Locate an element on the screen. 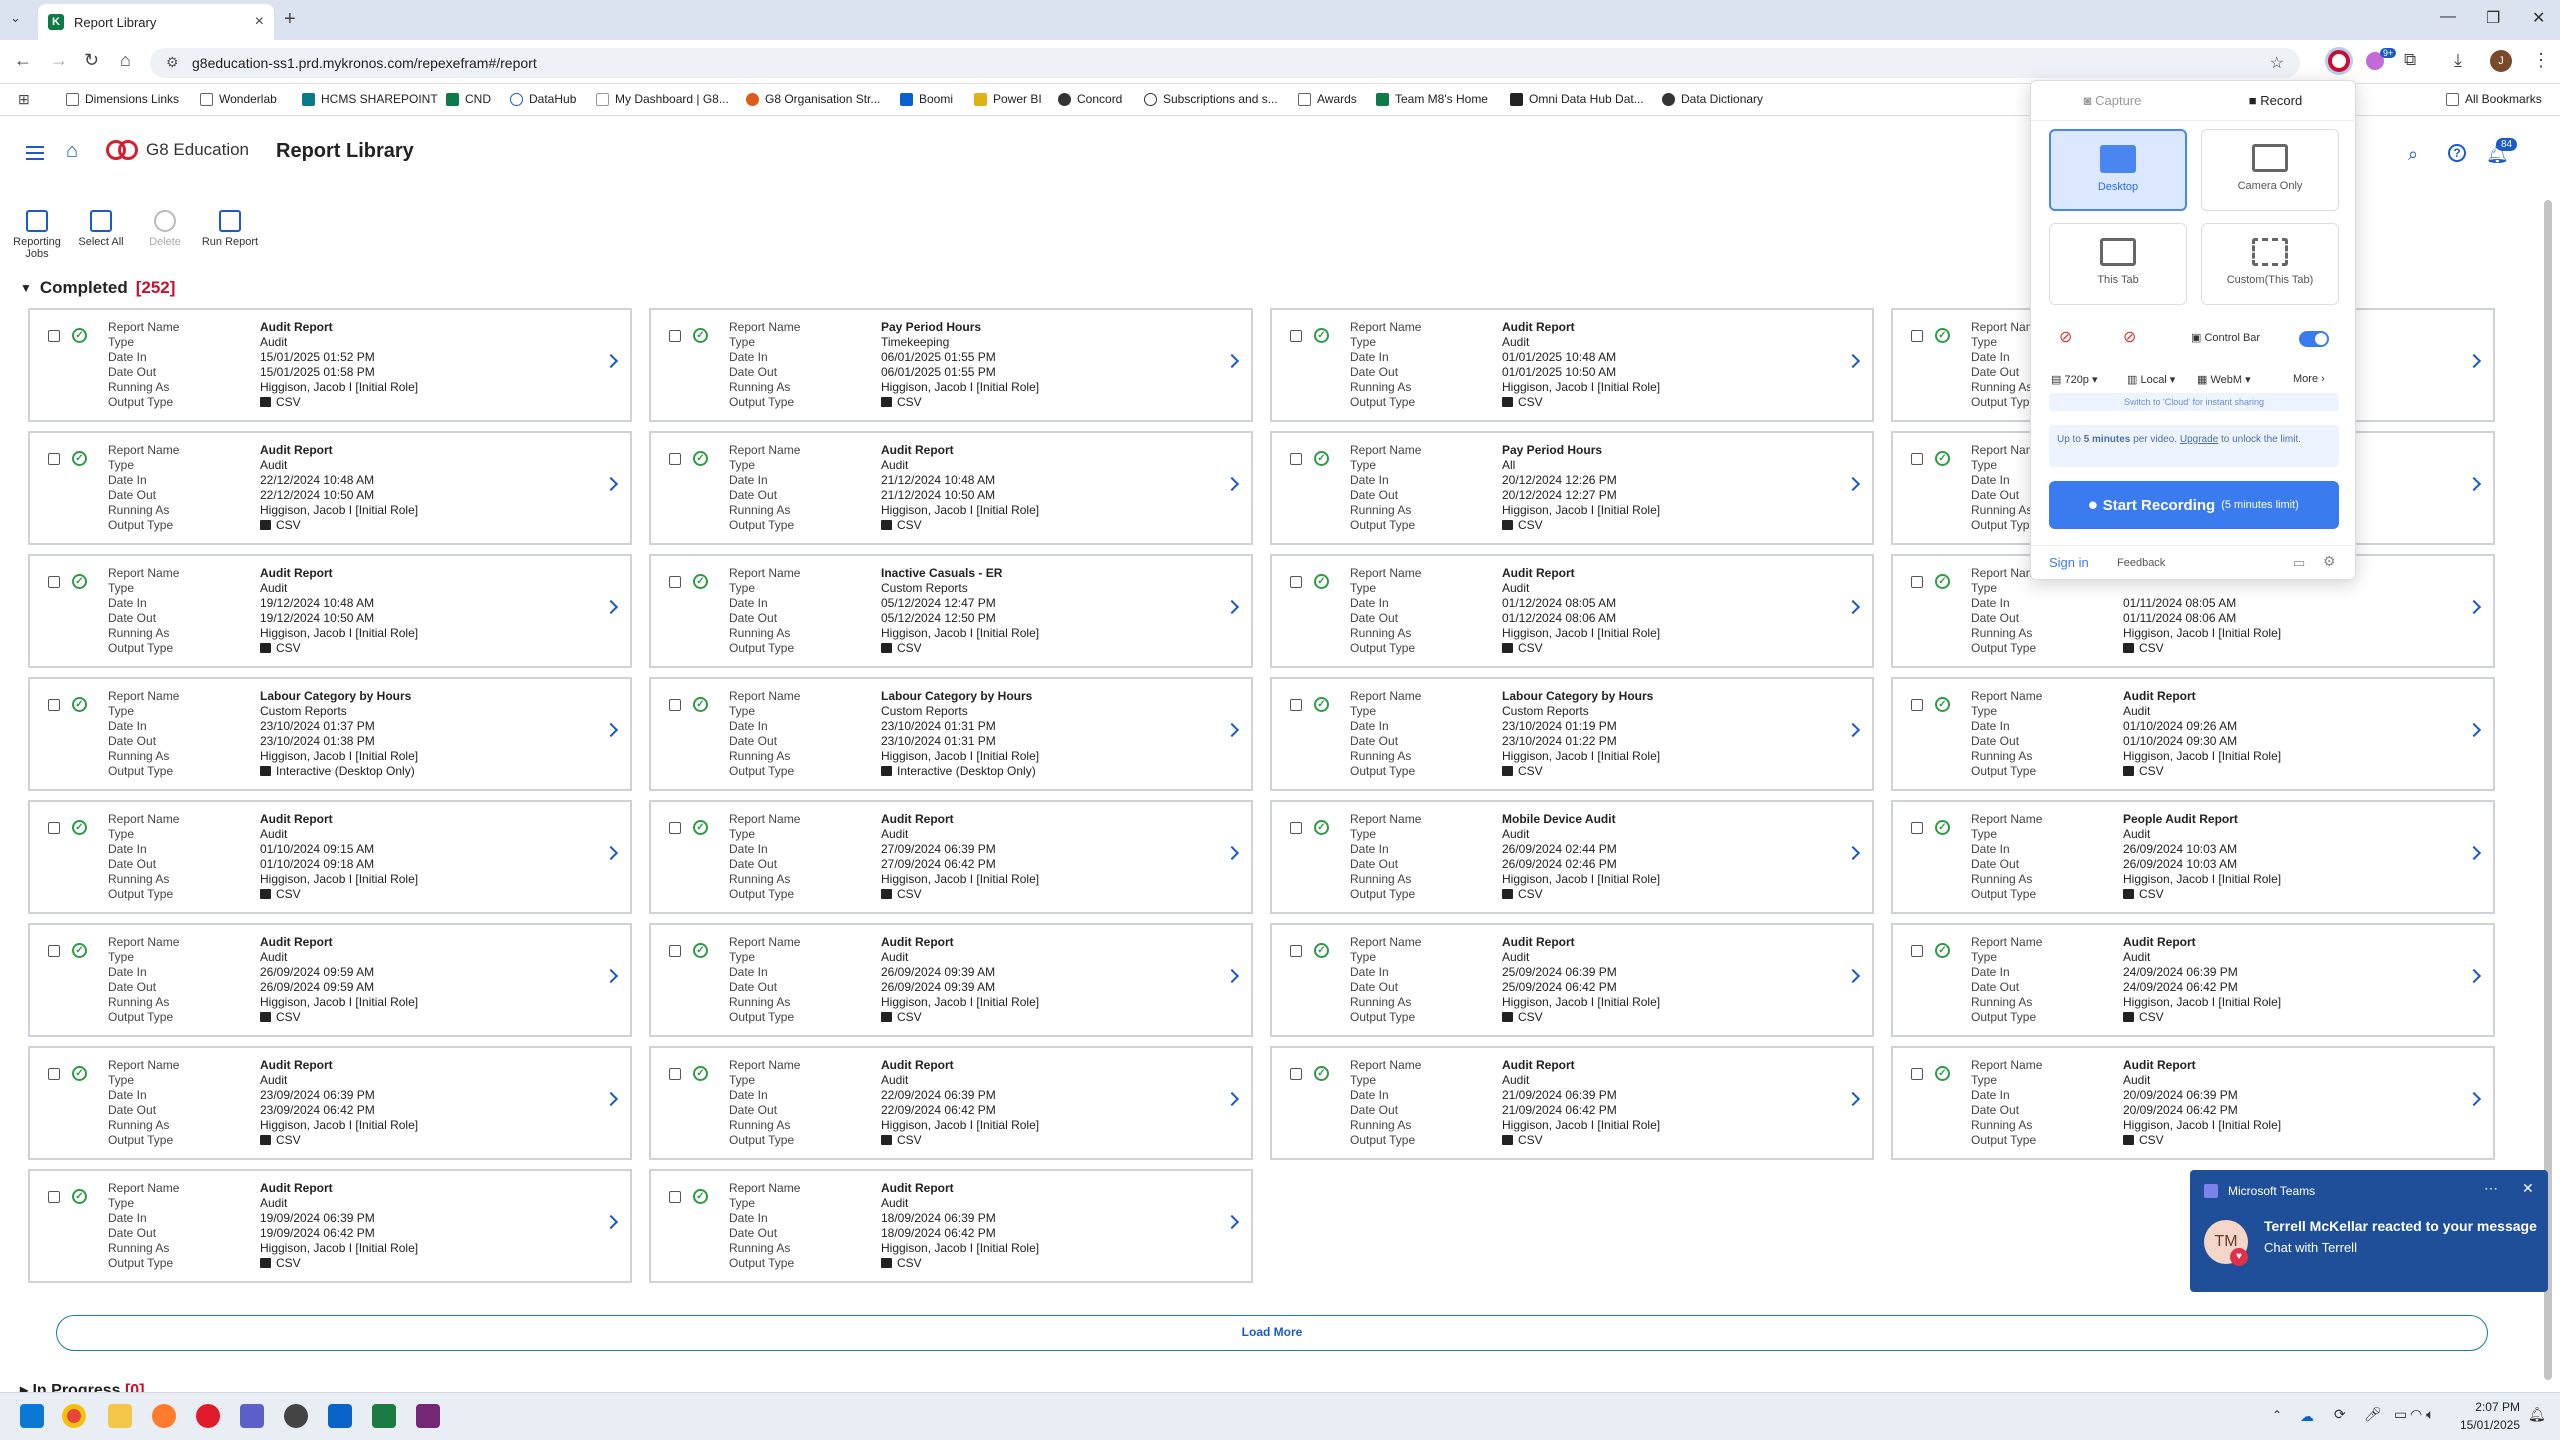 Image resolution: width=2560 pixels, height=1440 pixels. power-apps-icon is located at coordinates (428, 1416).